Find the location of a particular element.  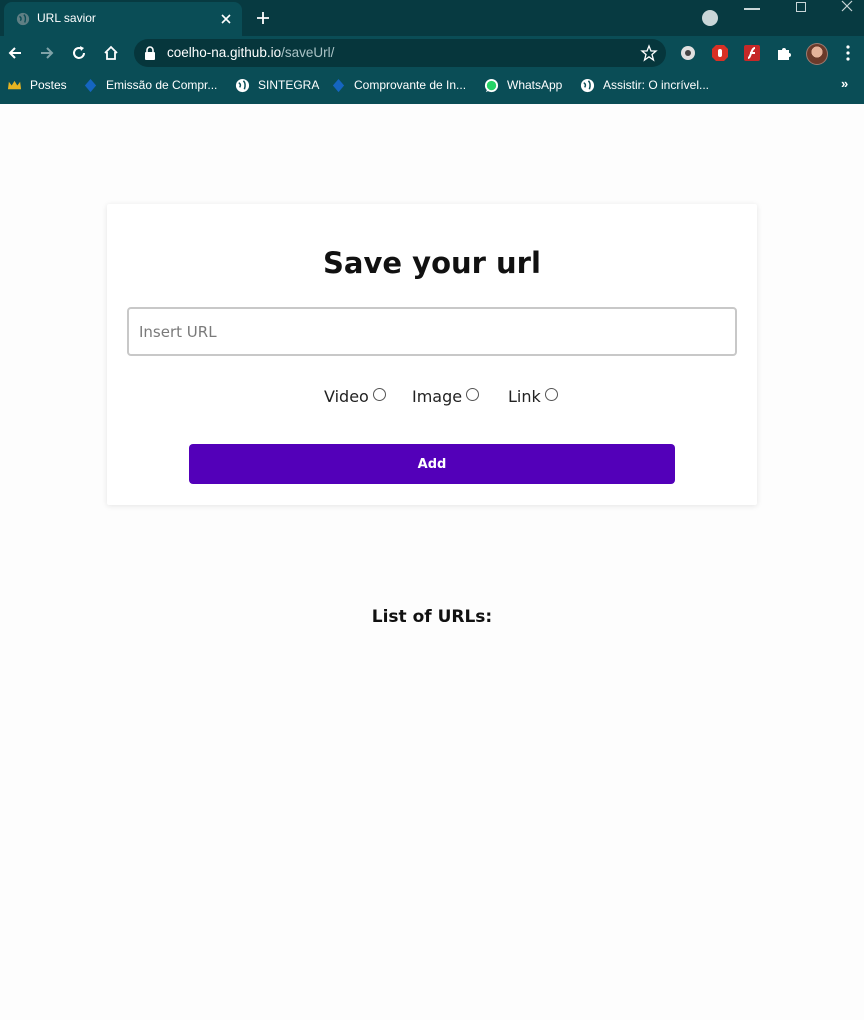

url-text: coelho-na.github.io/saveUrl/ is located at coordinates (250, 52).